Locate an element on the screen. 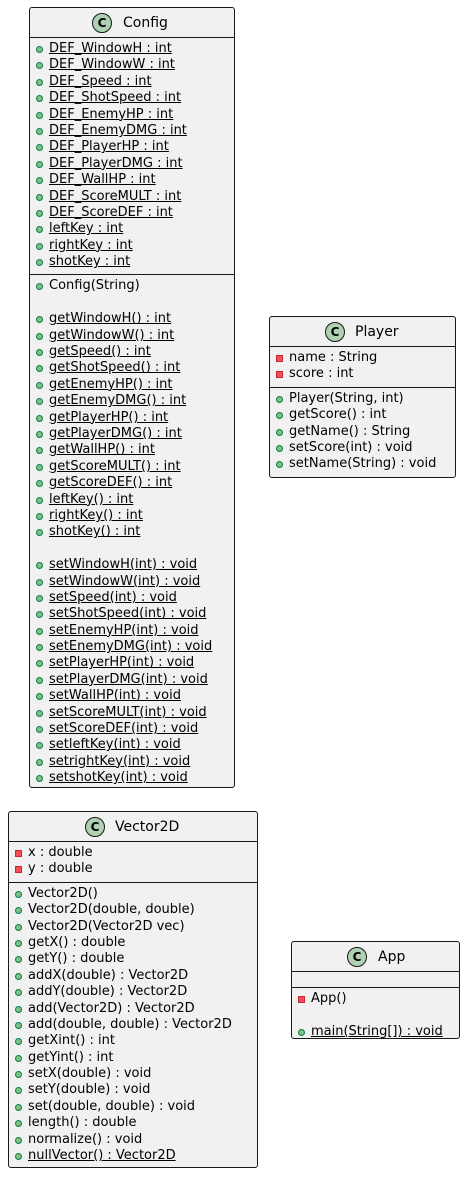 The image size is (466, 1180). member-text: DEF_PlayerHP : int is located at coordinates (109, 147).